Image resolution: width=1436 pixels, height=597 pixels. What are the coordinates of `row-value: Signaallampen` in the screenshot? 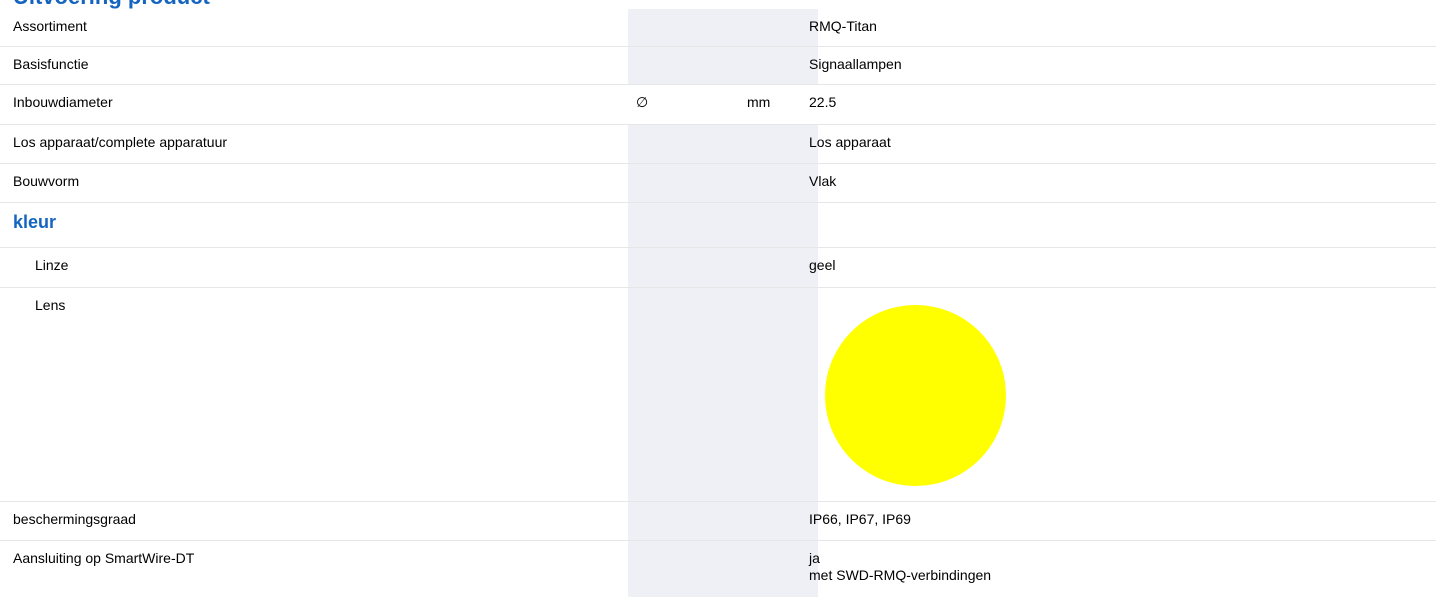 It's located at (855, 64).